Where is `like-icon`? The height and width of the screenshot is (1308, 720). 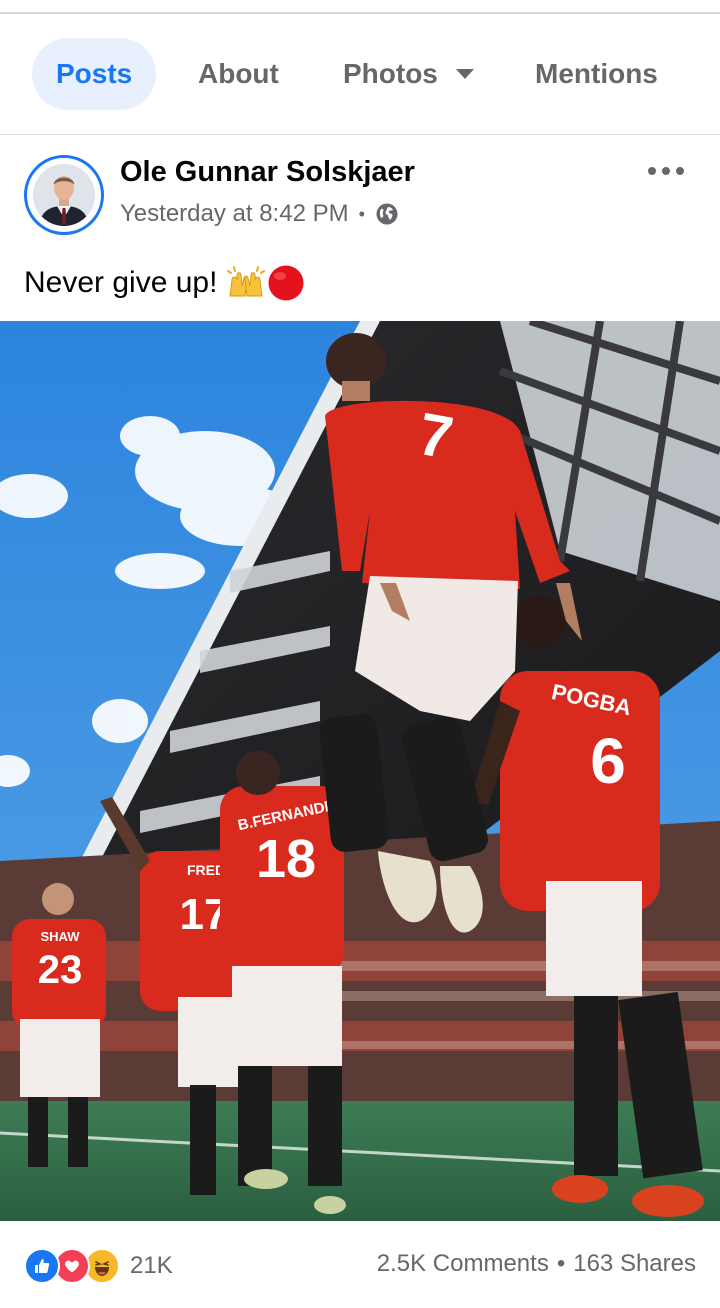 like-icon is located at coordinates (42, 1266).